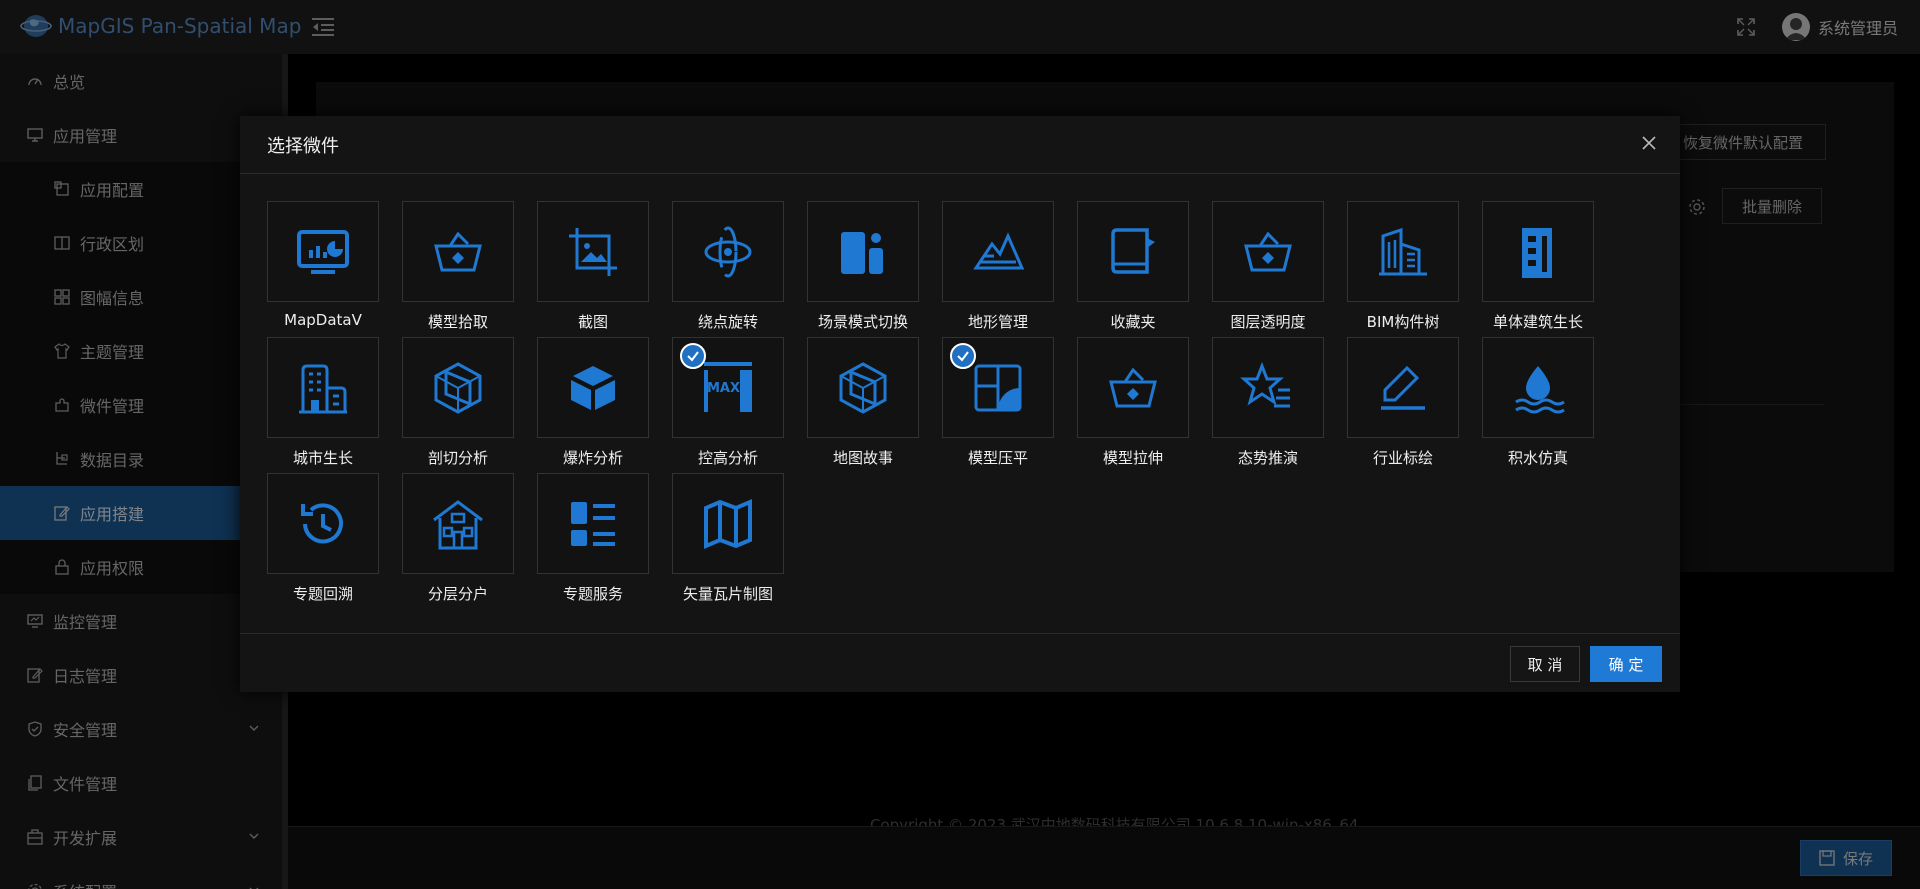  I want to click on max-height-icon: MAX, so click(728, 386).